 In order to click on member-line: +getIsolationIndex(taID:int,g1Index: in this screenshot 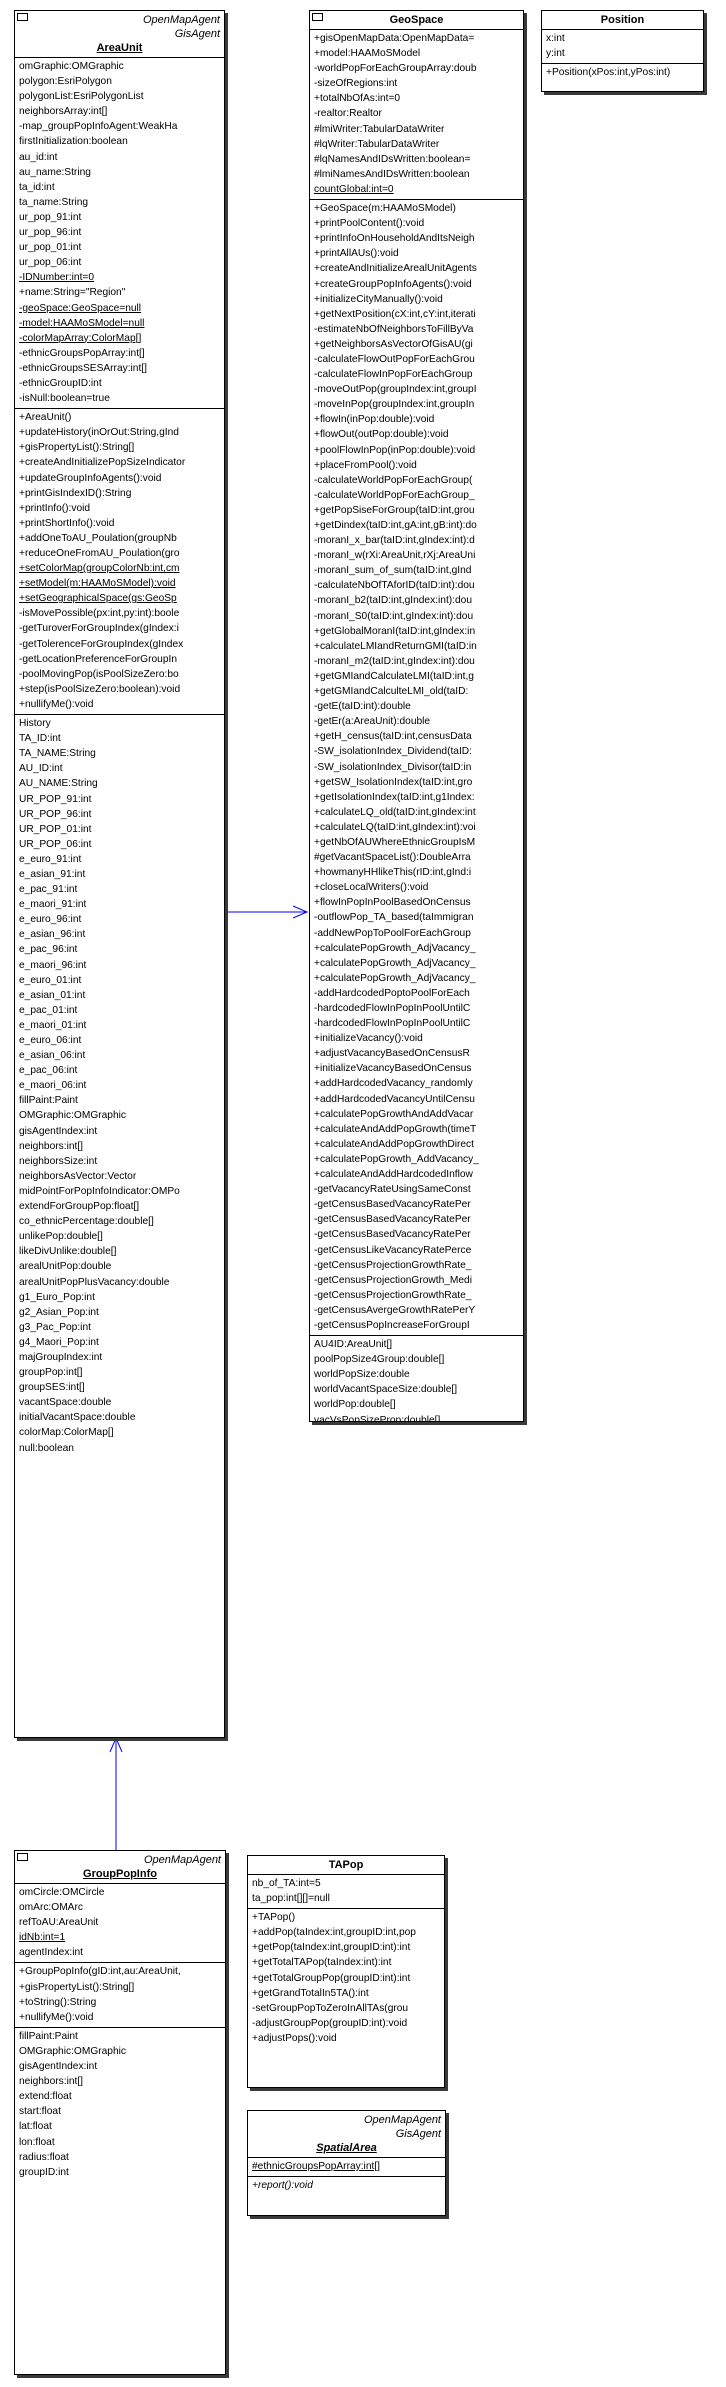, I will do `click(394, 797)`.